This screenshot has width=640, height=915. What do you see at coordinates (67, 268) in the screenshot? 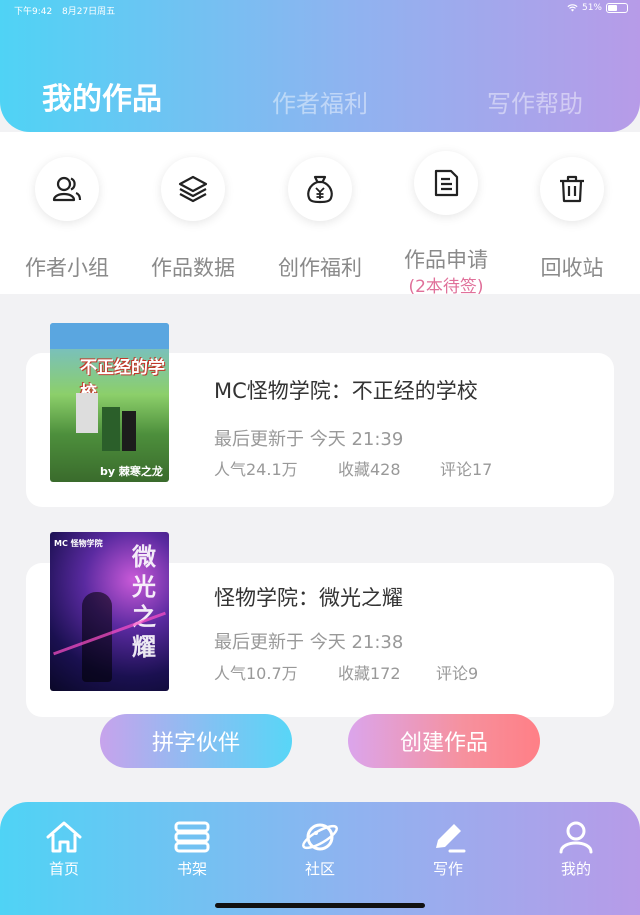
I see `author-group-label: 作者小组` at bounding box center [67, 268].